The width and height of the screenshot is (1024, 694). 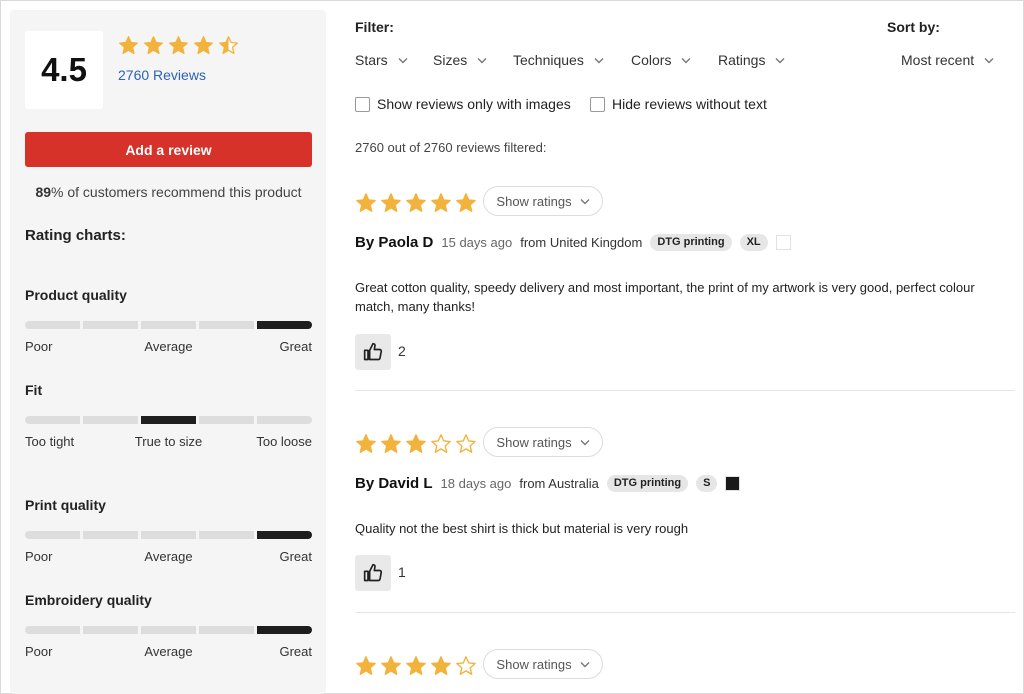 I want to click on dropdown-label: Colors, so click(x=651, y=60).